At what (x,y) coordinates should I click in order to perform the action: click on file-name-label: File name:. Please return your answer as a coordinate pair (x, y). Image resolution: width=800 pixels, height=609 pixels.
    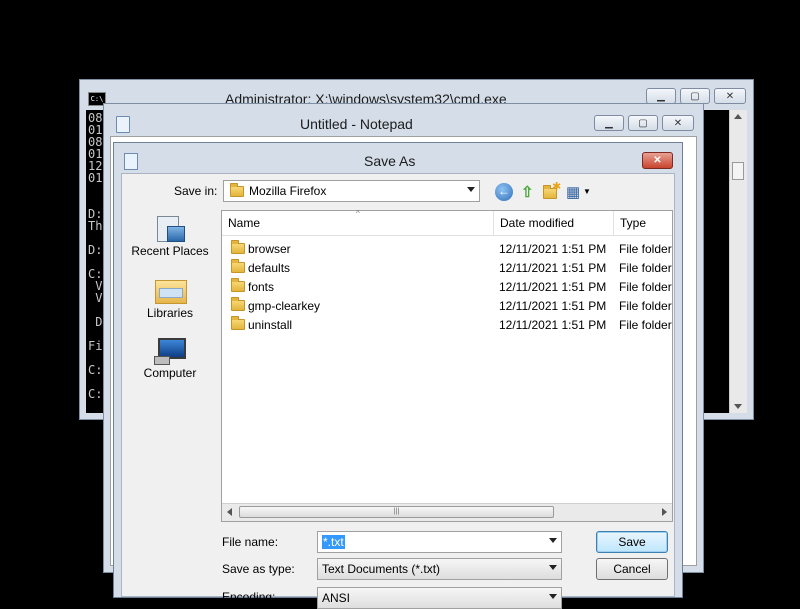
    Looking at the image, I should click on (250, 542).